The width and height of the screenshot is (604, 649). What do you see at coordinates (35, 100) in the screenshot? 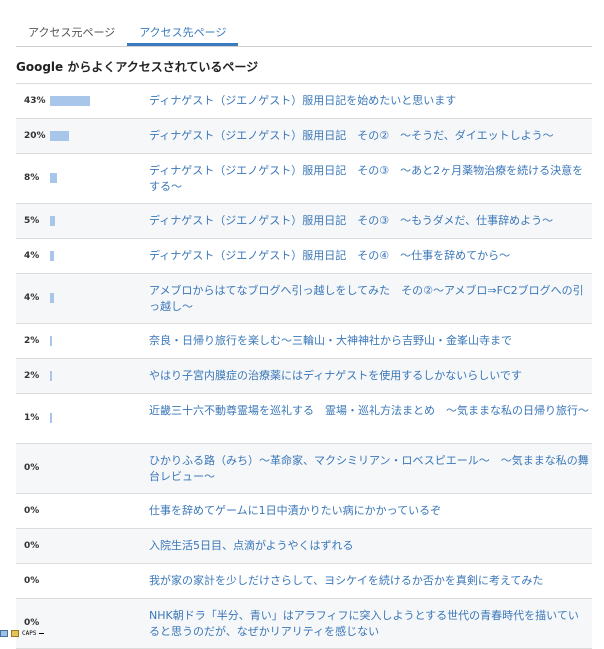
I see `percent-label: 43%` at bounding box center [35, 100].